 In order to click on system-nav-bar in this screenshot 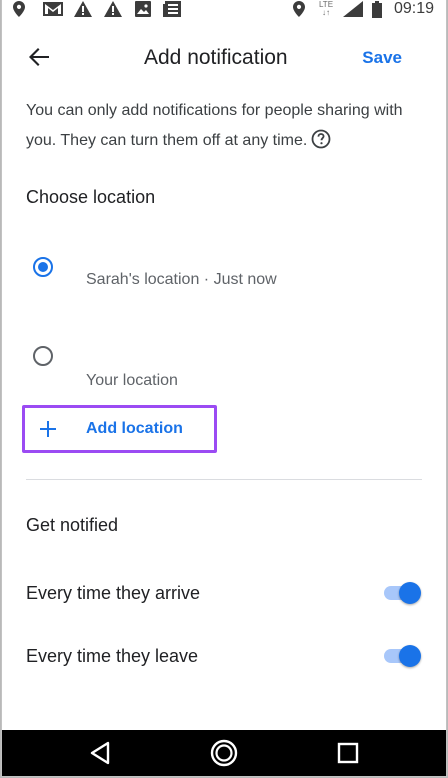, I will do `click(224, 753)`.